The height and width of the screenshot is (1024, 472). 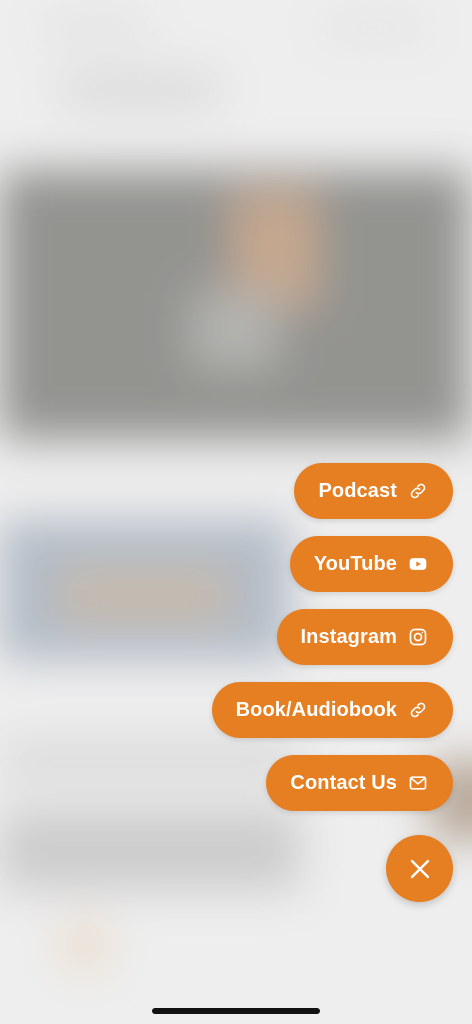 I want to click on book-audiobook-button: Book/Audiobook, so click(x=332, y=710).